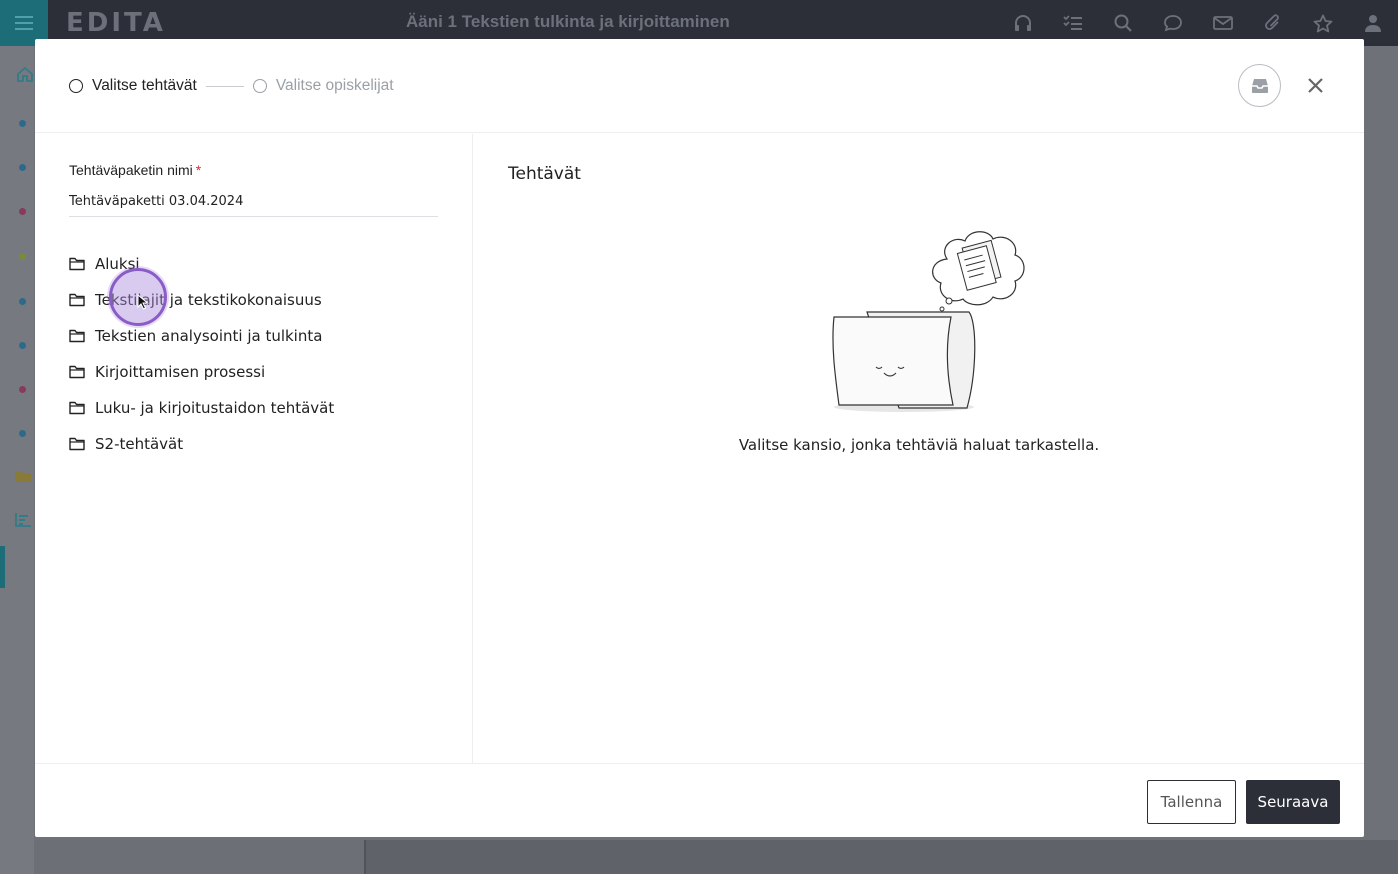  What do you see at coordinates (224, 86) in the screenshot?
I see `step-connector` at bounding box center [224, 86].